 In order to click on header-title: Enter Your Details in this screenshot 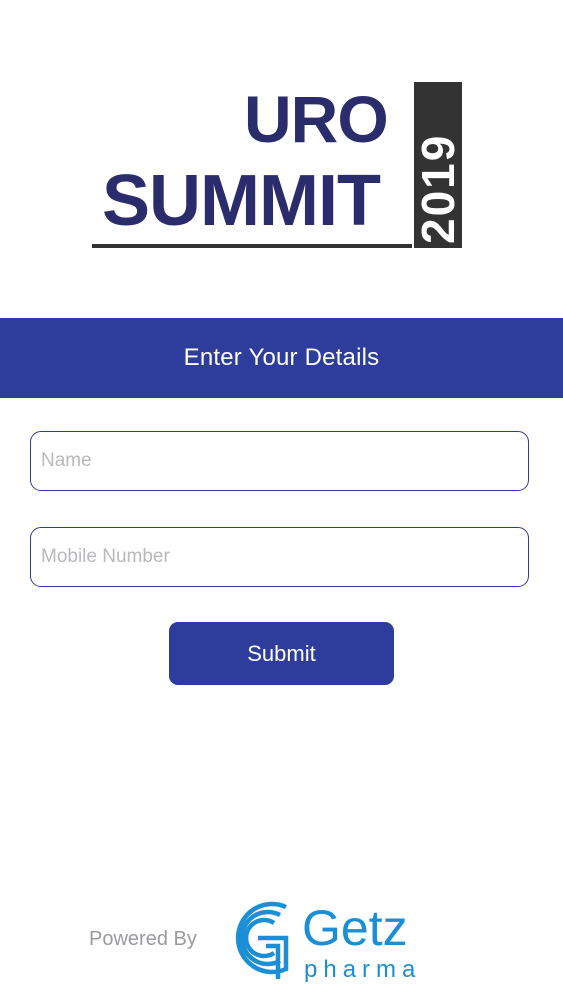, I will do `click(281, 357)`.